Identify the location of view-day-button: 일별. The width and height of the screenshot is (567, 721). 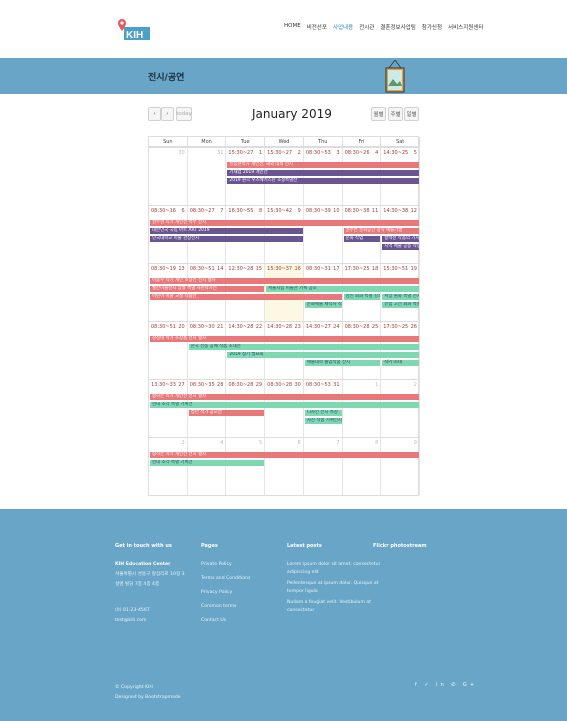
(411, 114).